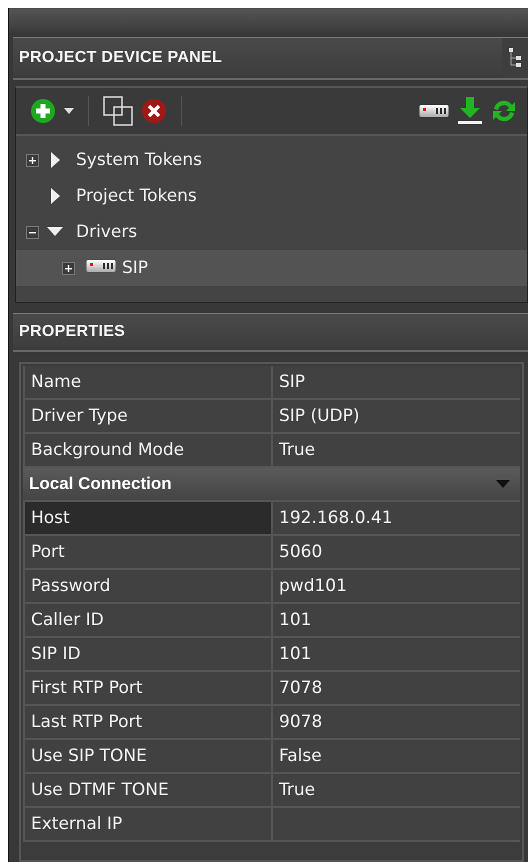  What do you see at coordinates (118, 111) in the screenshot?
I see `duplicate-icon` at bounding box center [118, 111].